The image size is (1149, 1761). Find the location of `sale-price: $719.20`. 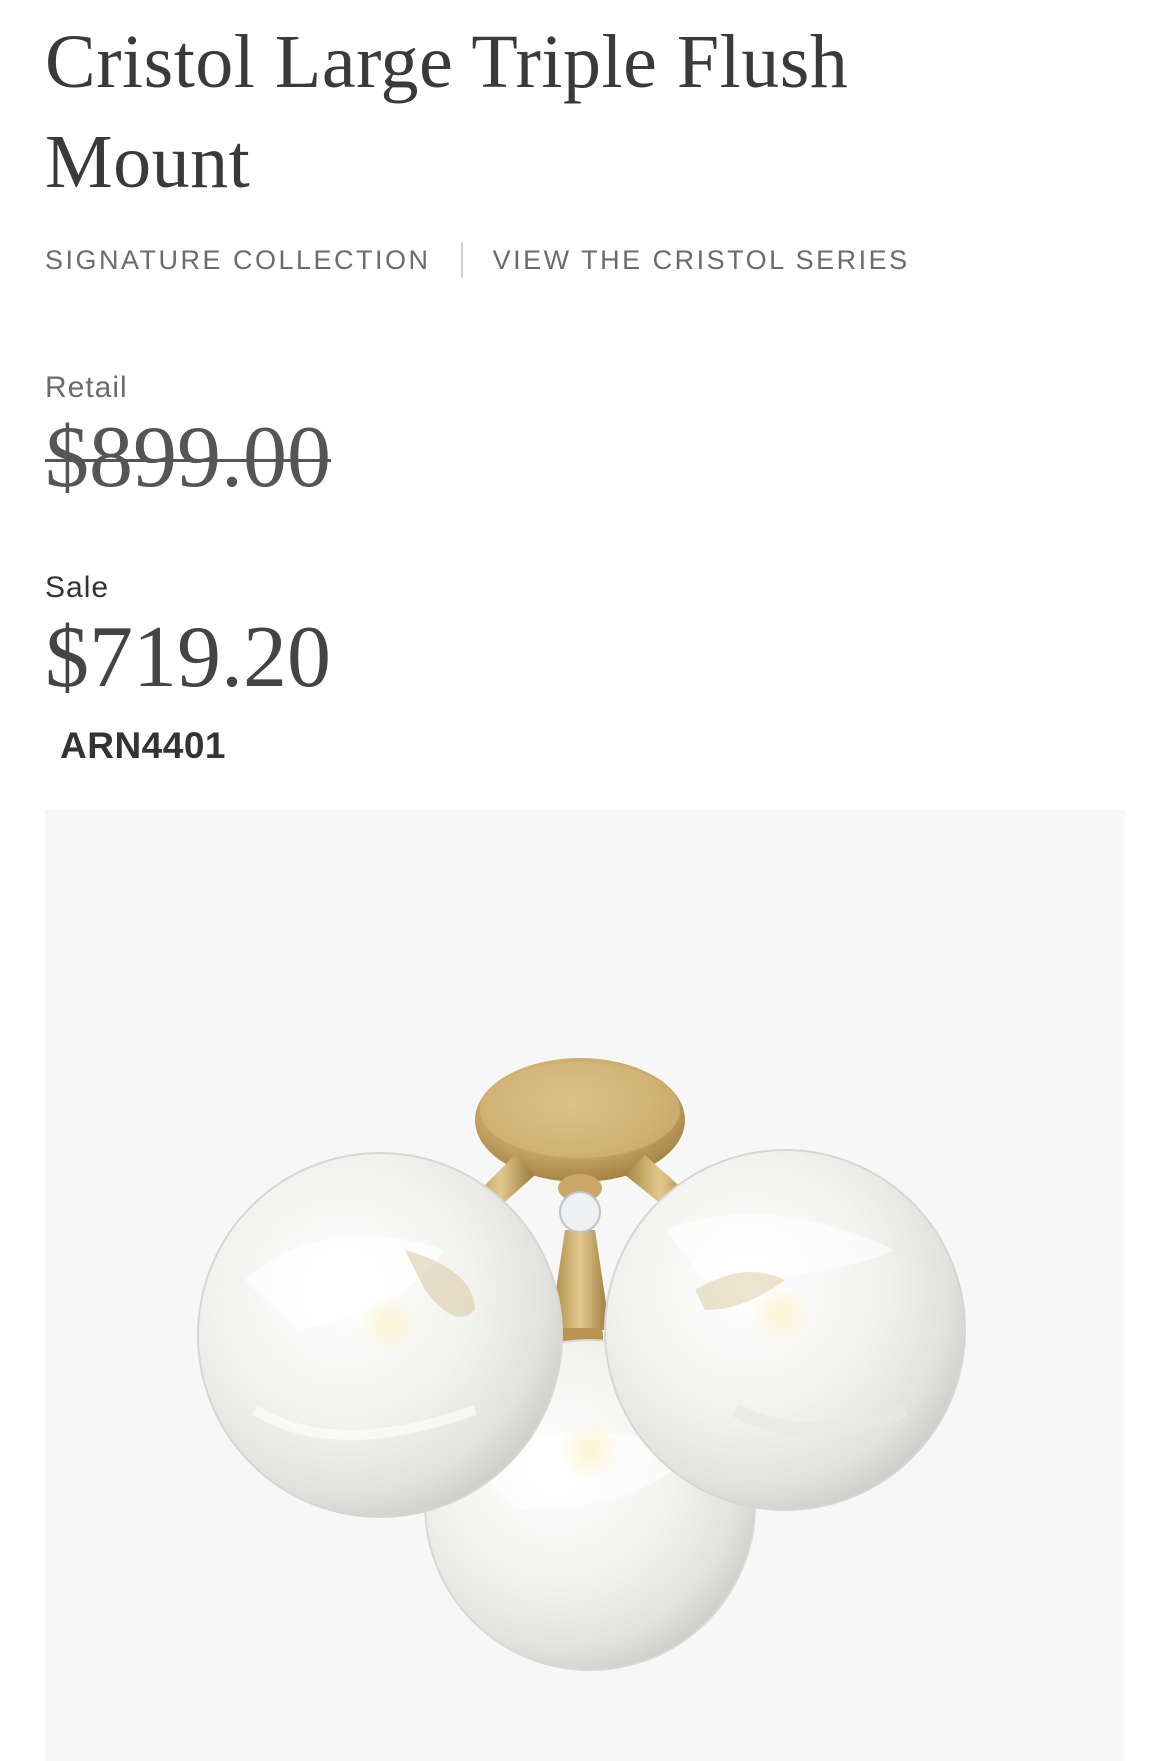

sale-price: $719.20 is located at coordinates (188, 657).